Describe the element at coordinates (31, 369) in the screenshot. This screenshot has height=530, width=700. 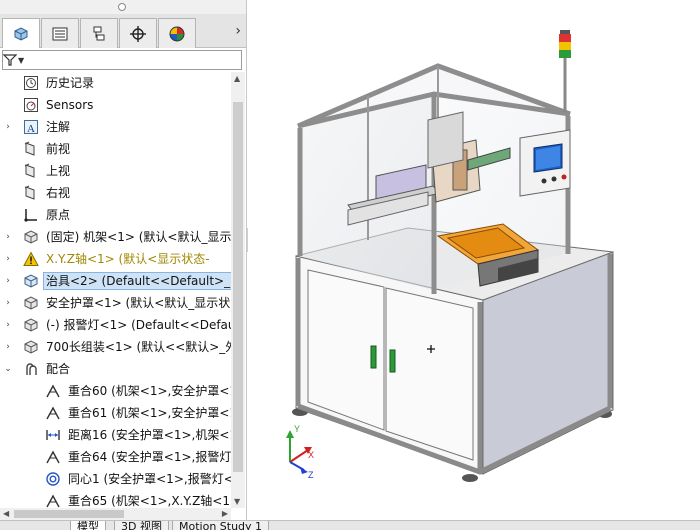
I see `mates-icon` at that location.